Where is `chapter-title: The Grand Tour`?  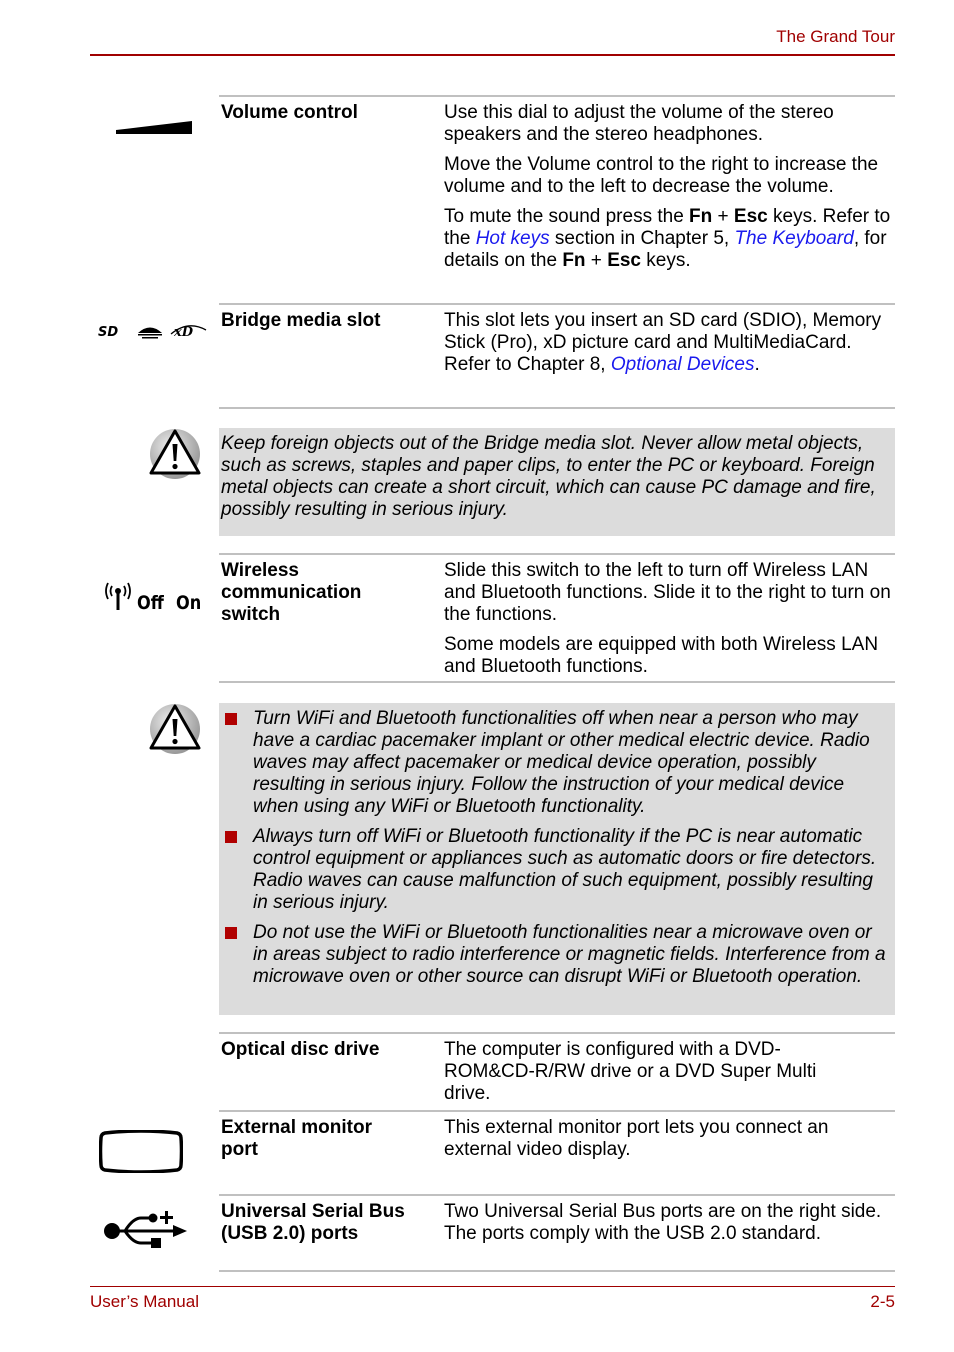
chapter-title: The Grand Tour is located at coordinates (835, 36).